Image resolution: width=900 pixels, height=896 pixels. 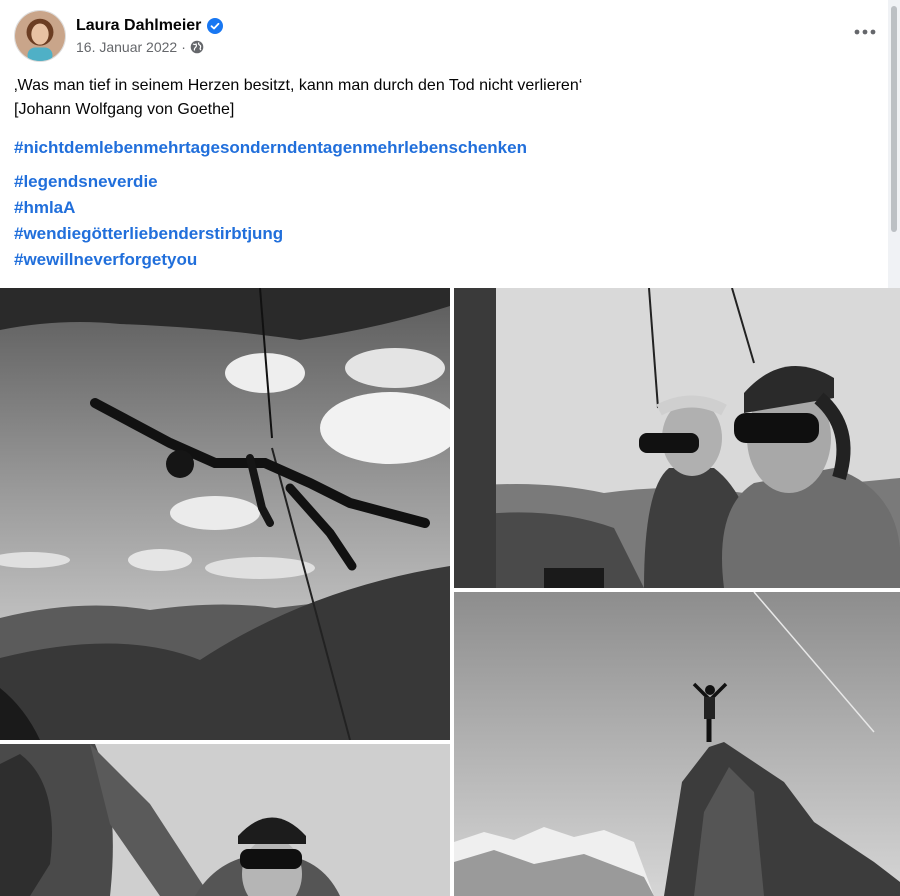 I want to click on name-row: Laura Dahlmeier, so click(x=150, y=26).